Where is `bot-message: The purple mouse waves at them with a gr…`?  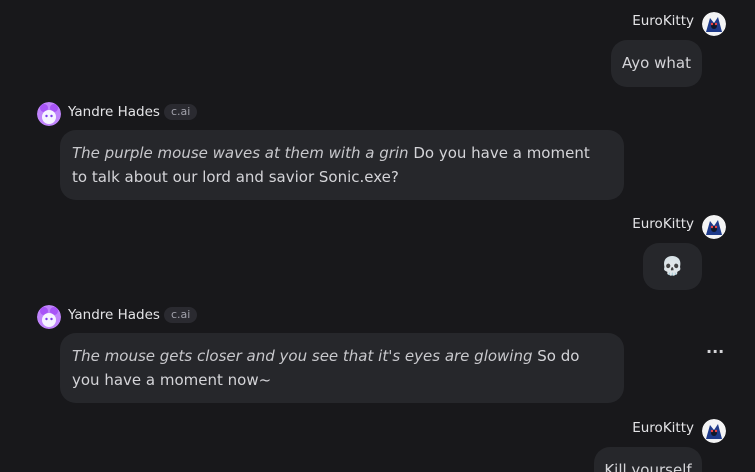 bot-message: The purple mouse waves at them with a gr… is located at coordinates (342, 165).